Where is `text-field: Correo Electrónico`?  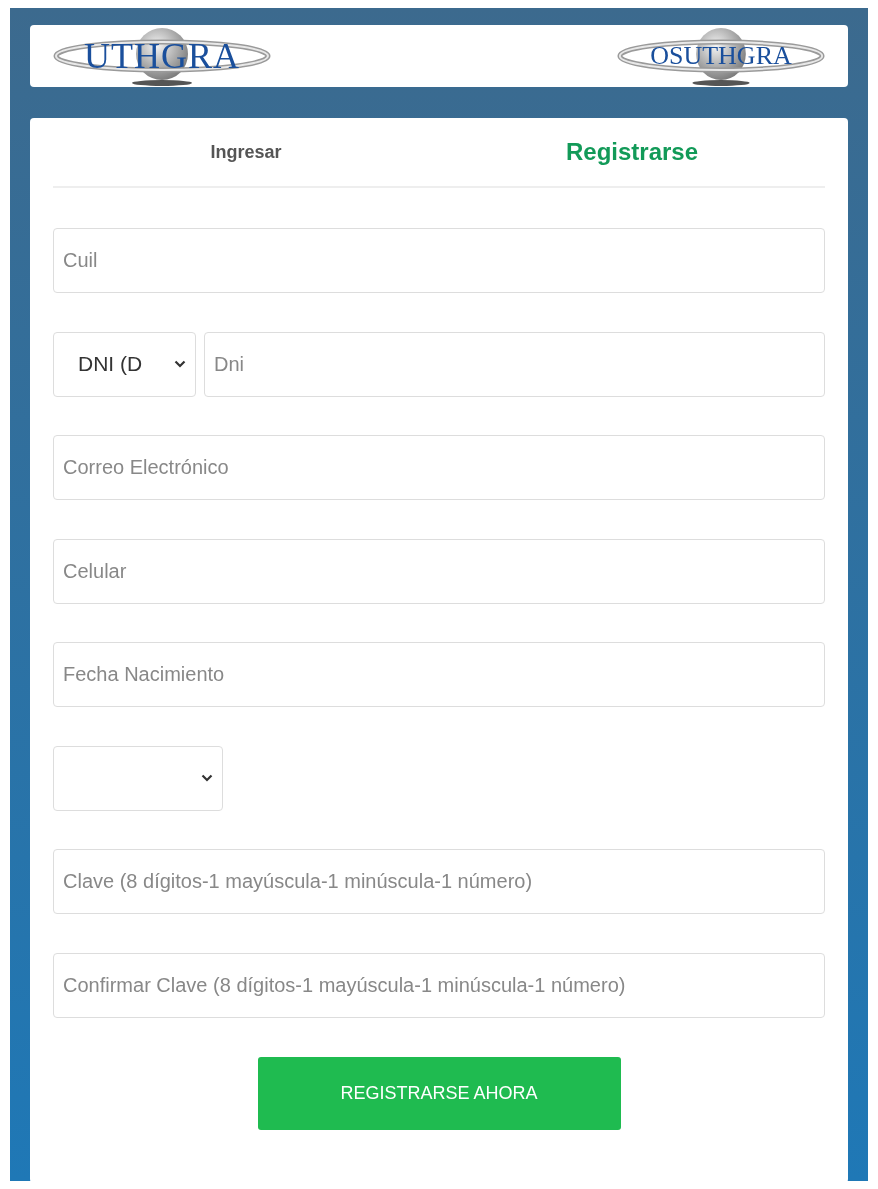 text-field: Correo Electrónico is located at coordinates (439, 467).